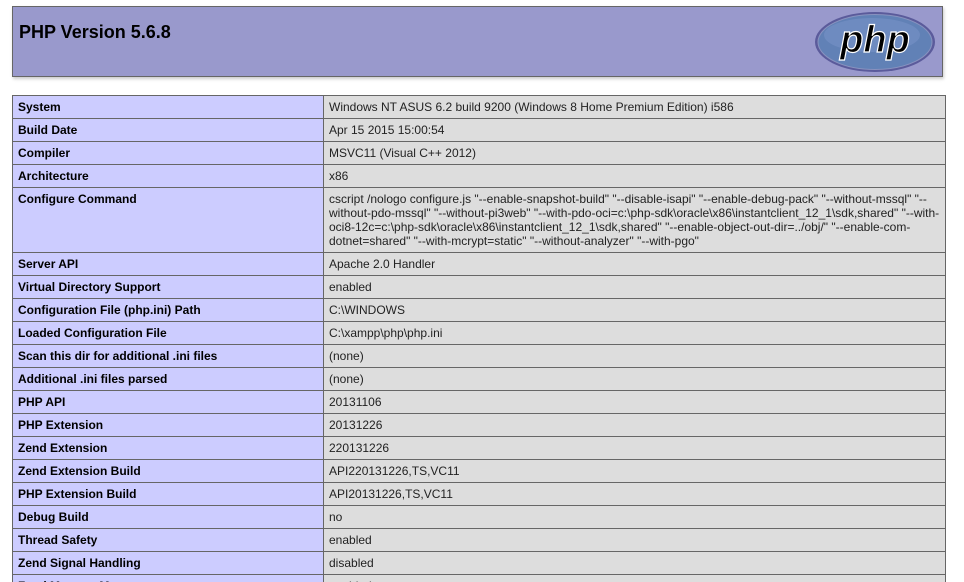 The image size is (964, 582). I want to click on row-label: PHP API, so click(168, 402).